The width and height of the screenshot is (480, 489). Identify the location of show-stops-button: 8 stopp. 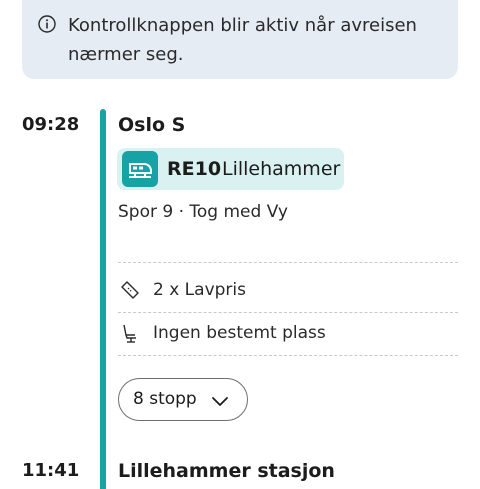
(183, 399).